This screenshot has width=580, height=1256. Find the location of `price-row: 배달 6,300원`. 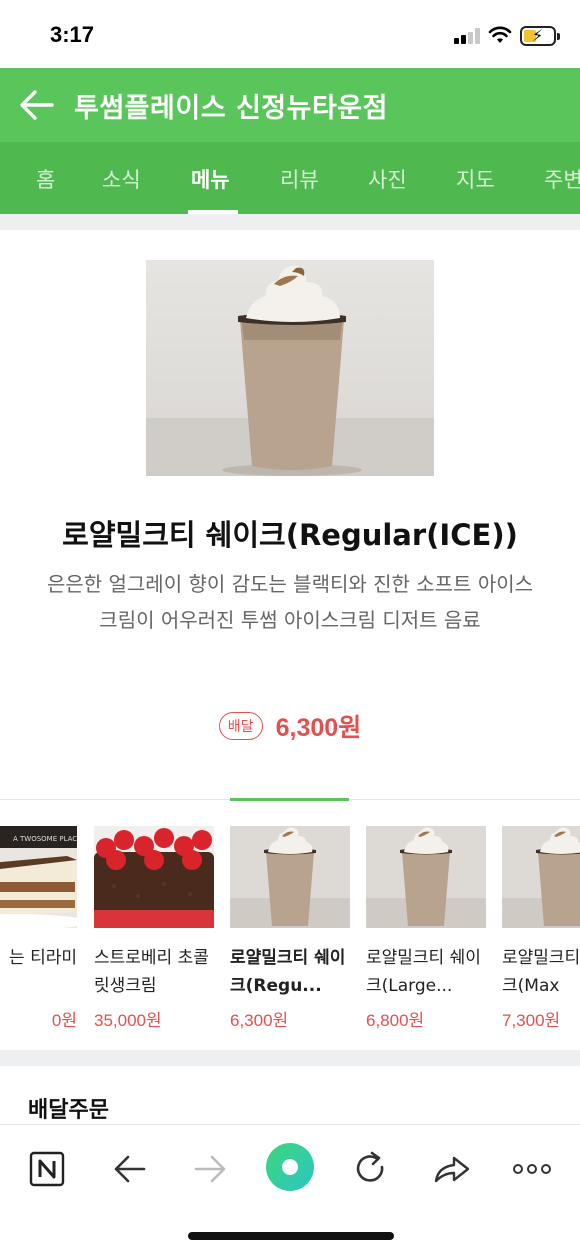

price-row: 배달 6,300원 is located at coordinates (290, 726).